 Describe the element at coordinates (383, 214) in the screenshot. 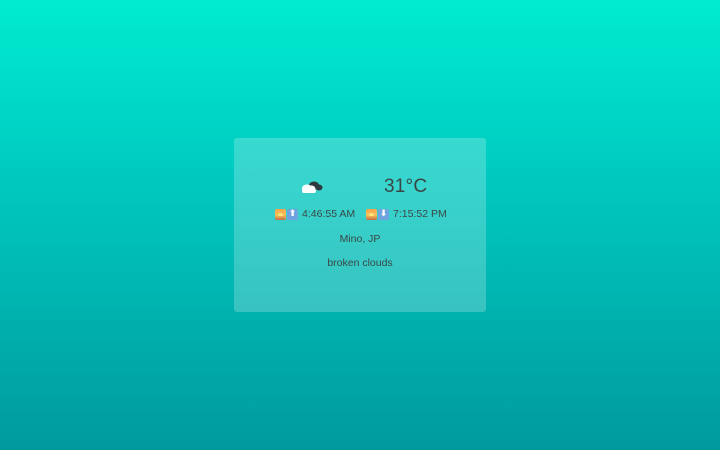

I see `down-arrow-icon: ⬇` at that location.